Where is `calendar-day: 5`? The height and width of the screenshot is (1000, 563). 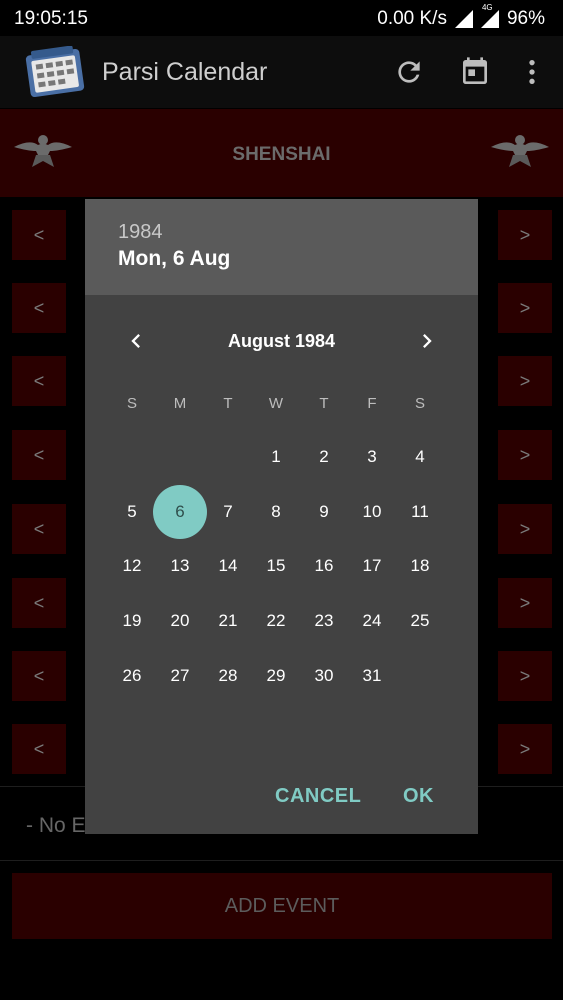
calendar-day: 5 is located at coordinates (132, 512).